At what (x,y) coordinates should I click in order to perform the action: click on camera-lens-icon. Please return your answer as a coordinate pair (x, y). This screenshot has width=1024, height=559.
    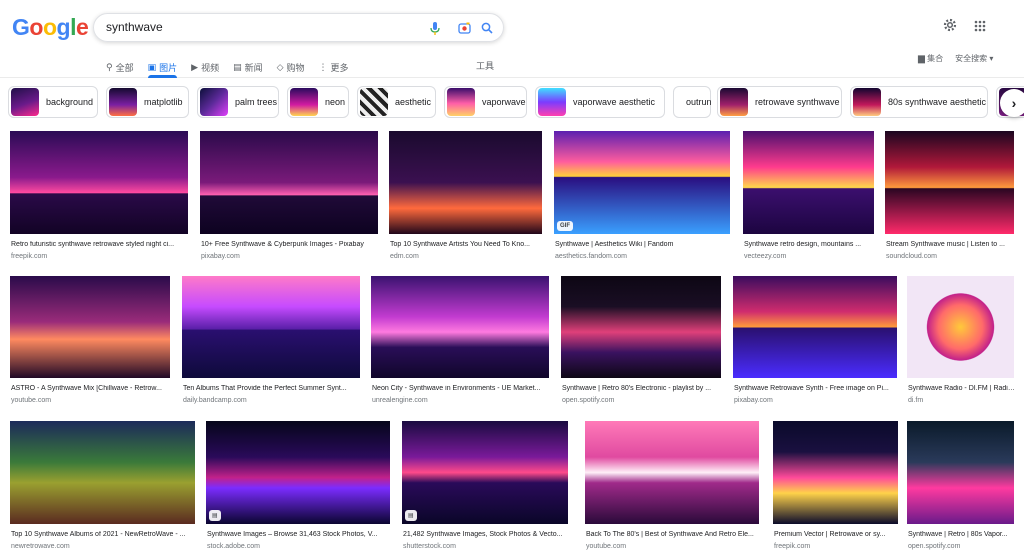
    Looking at the image, I should click on (464, 28).